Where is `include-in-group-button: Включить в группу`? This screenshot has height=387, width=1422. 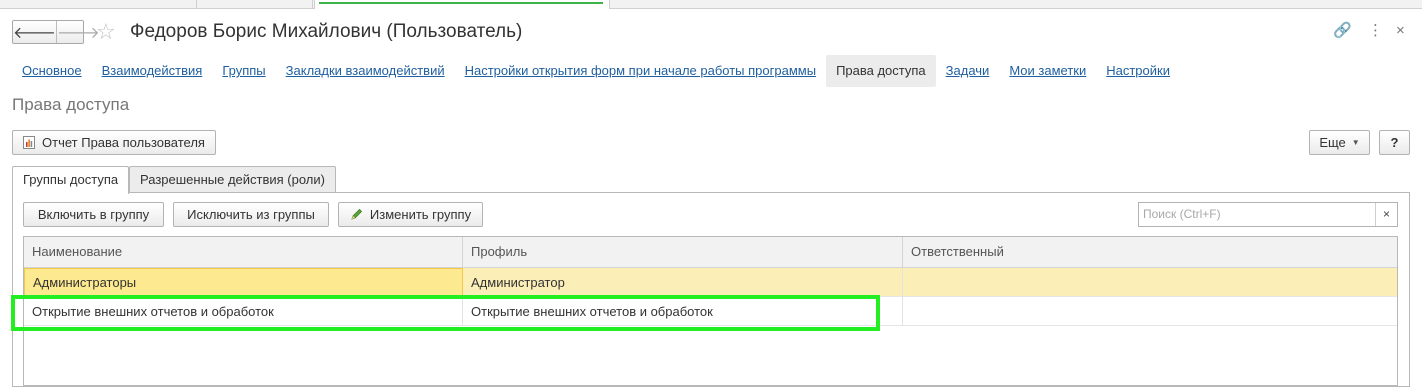
include-in-group-button: Включить в группу is located at coordinates (93, 214).